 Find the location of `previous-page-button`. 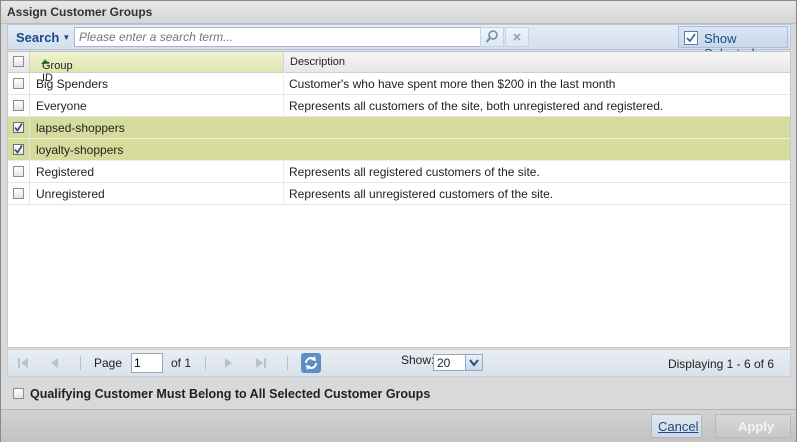

previous-page-button is located at coordinates (55, 363).